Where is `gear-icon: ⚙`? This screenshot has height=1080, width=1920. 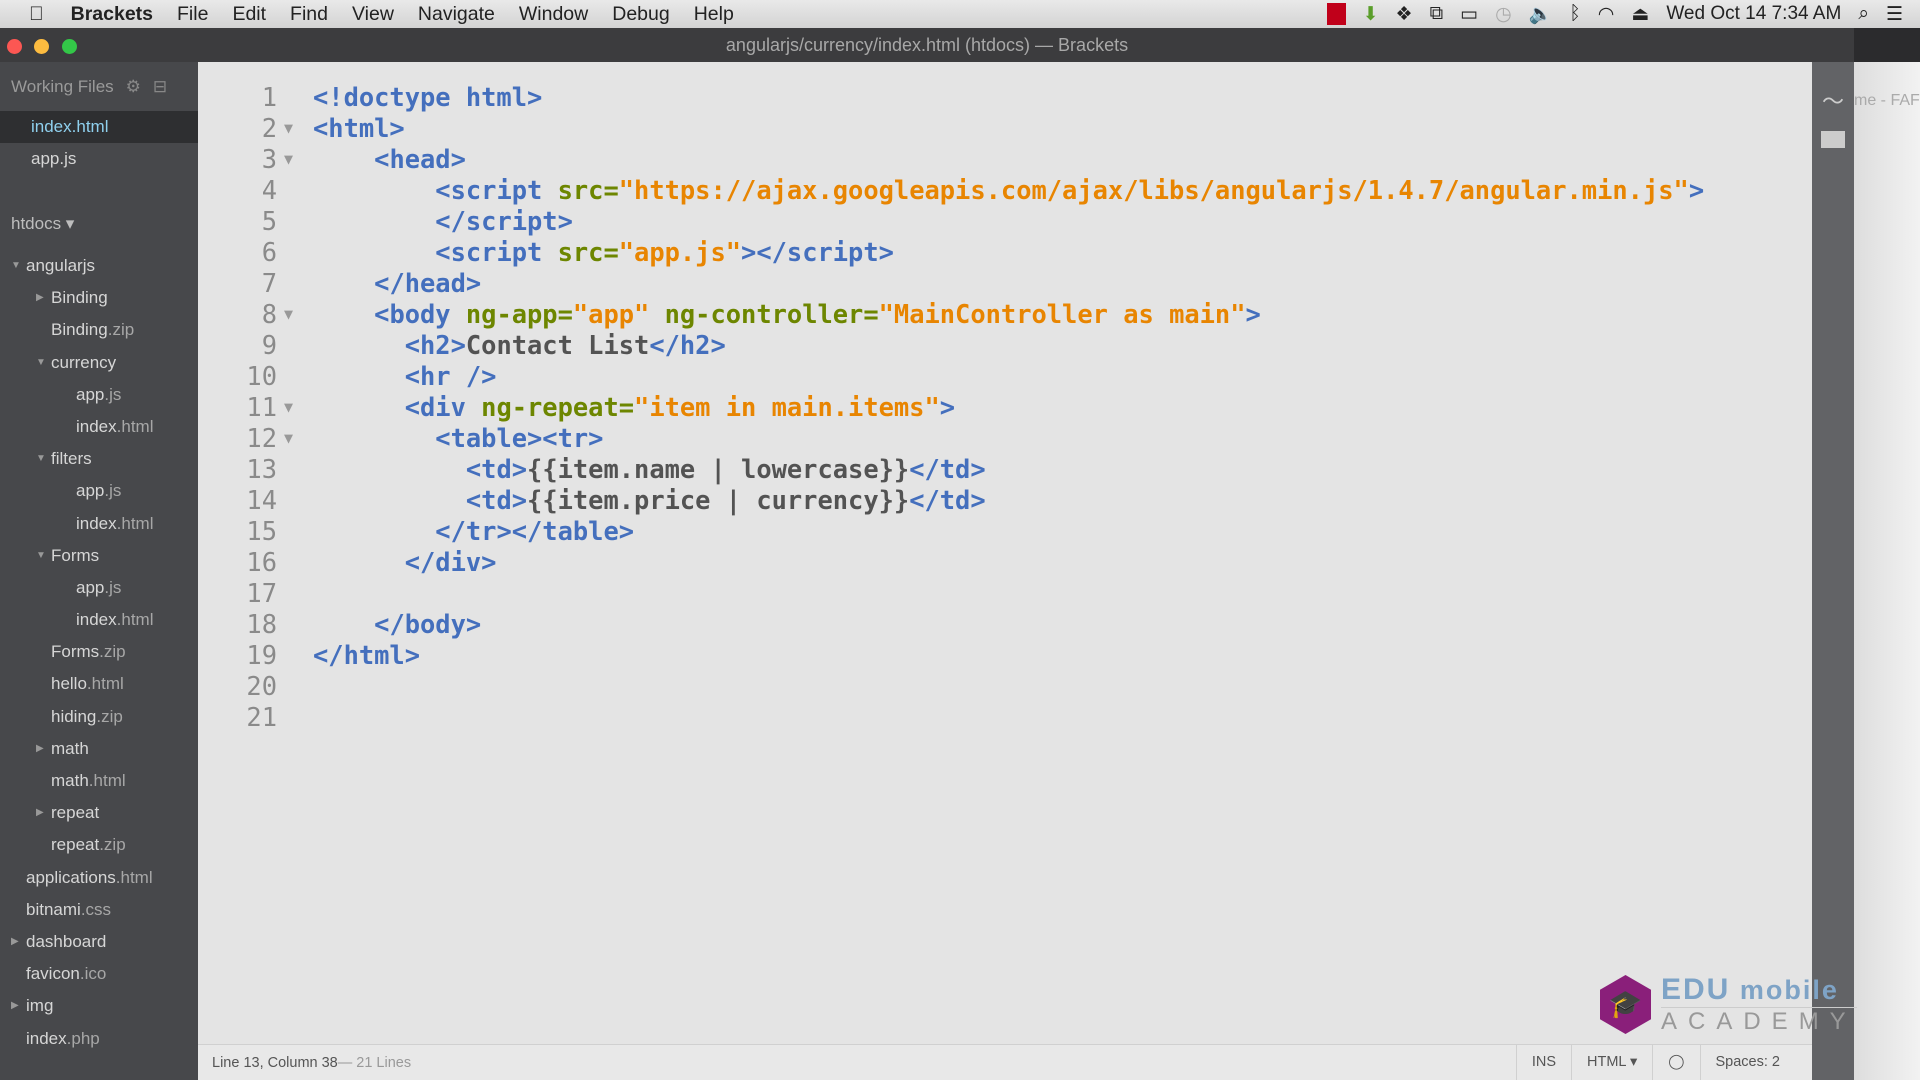
gear-icon: ⚙ is located at coordinates (133, 87).